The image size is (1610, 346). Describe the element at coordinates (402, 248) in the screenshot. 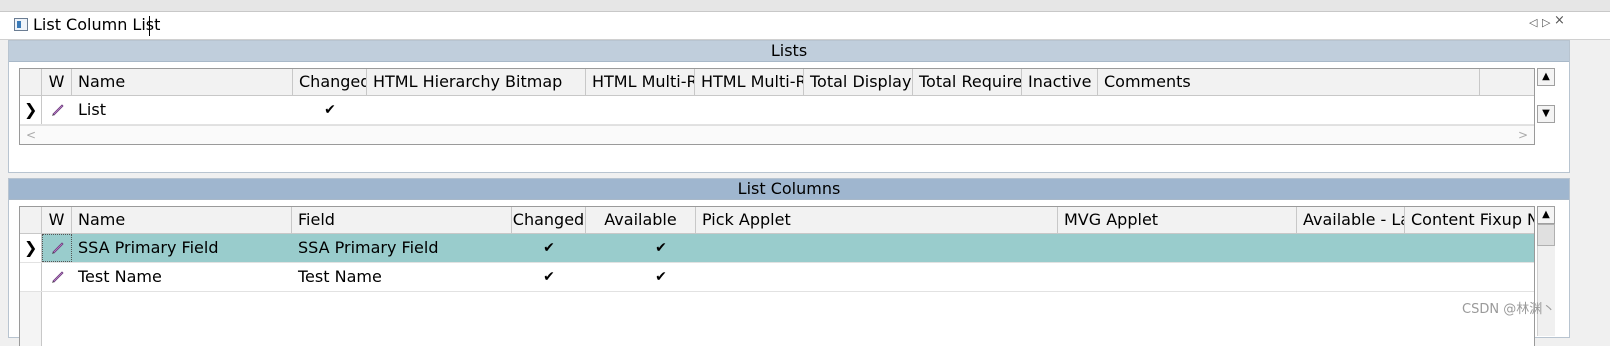

I see `cell-field: SSA Primary Field` at that location.